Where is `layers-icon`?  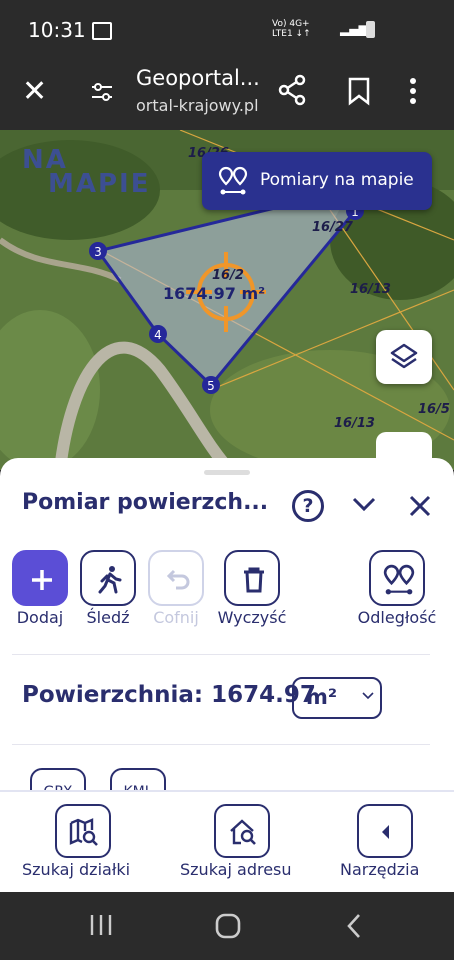
layers-icon is located at coordinates (404, 356).